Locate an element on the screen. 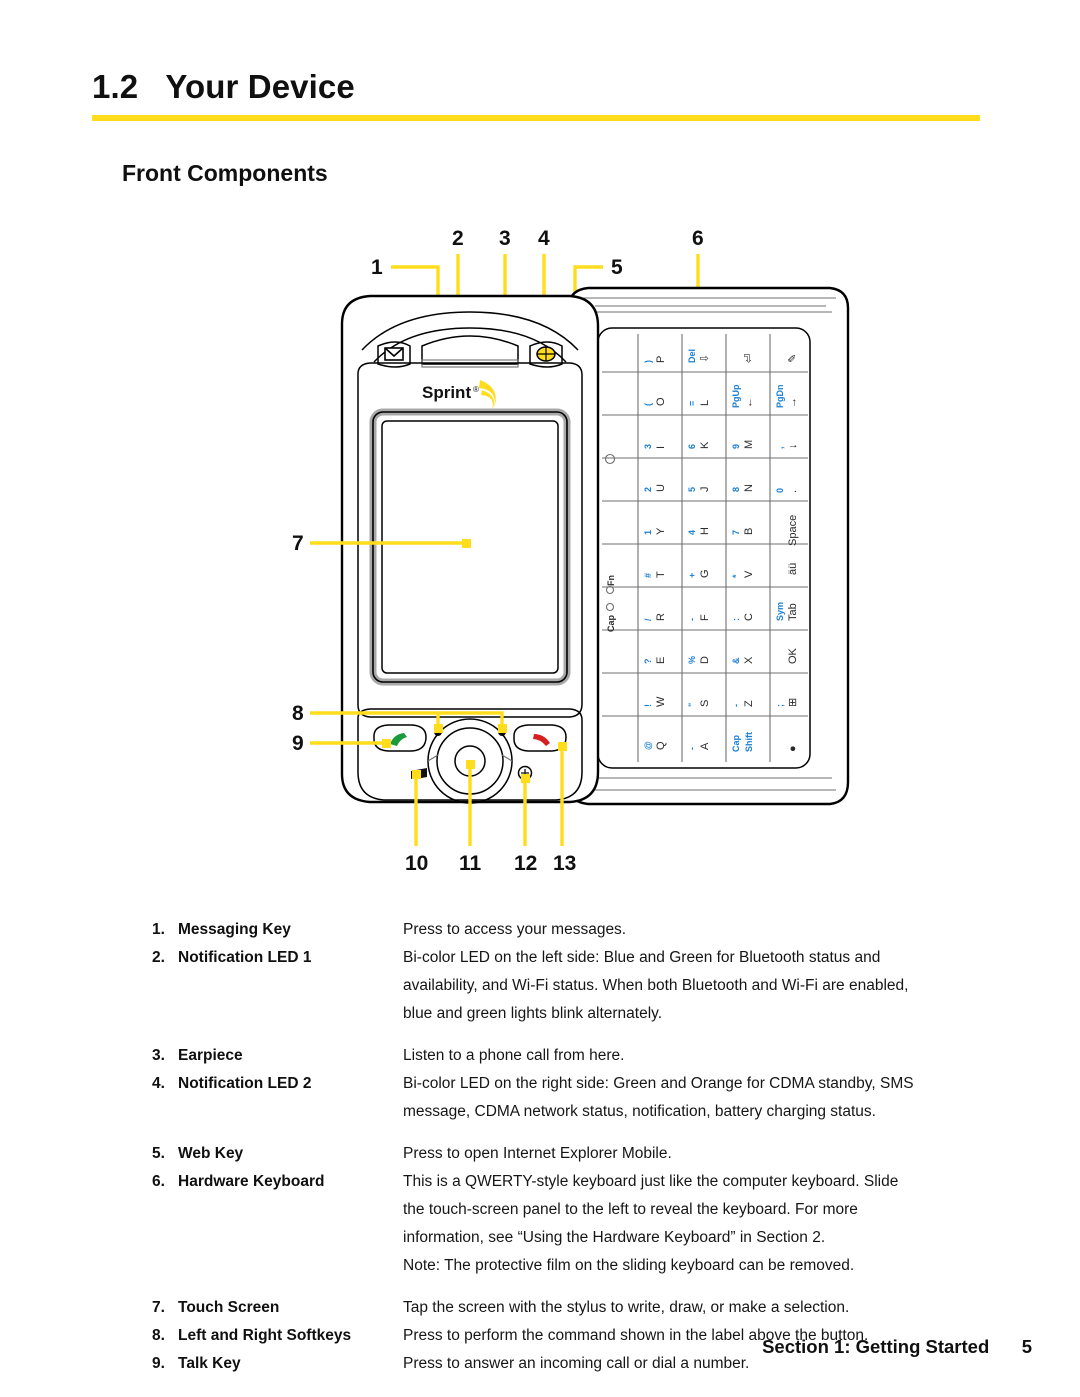  svg-text: Fn is located at coordinates (611, 580).